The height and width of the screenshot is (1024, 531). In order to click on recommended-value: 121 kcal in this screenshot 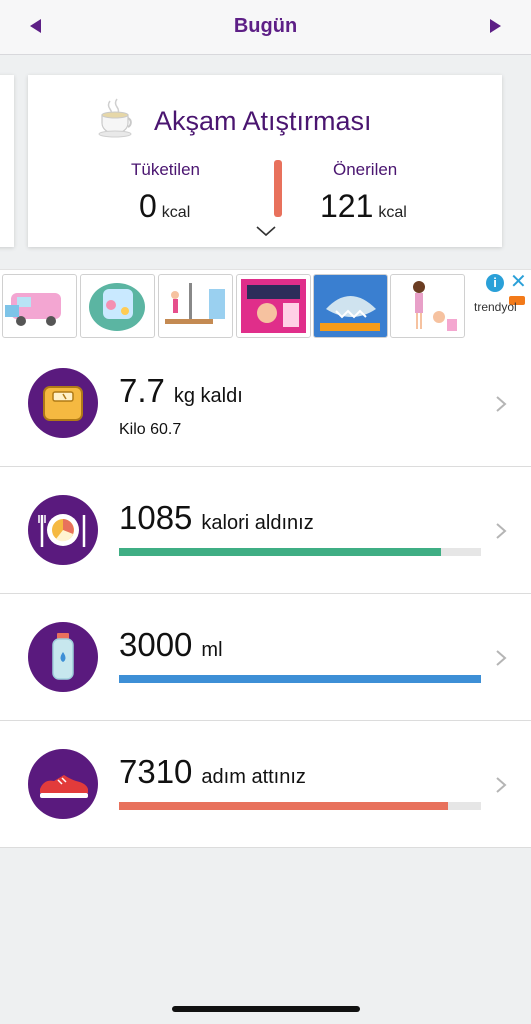, I will do `click(363, 206)`.